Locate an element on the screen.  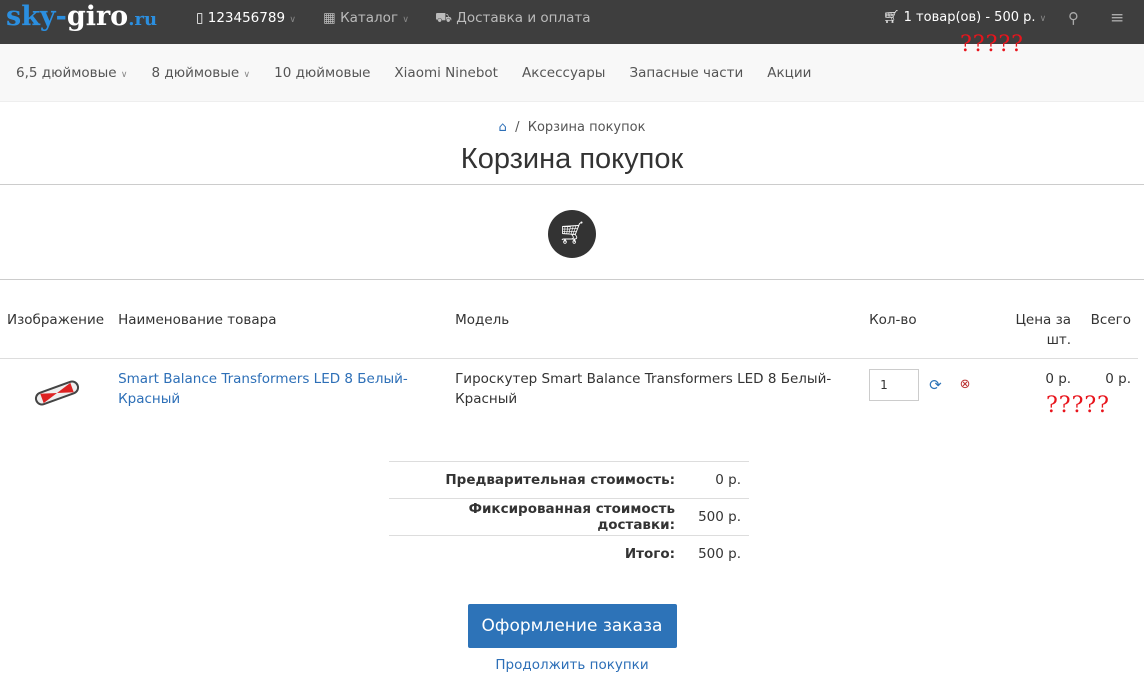
nav-item: 10 дюймовые is located at coordinates (322, 73).